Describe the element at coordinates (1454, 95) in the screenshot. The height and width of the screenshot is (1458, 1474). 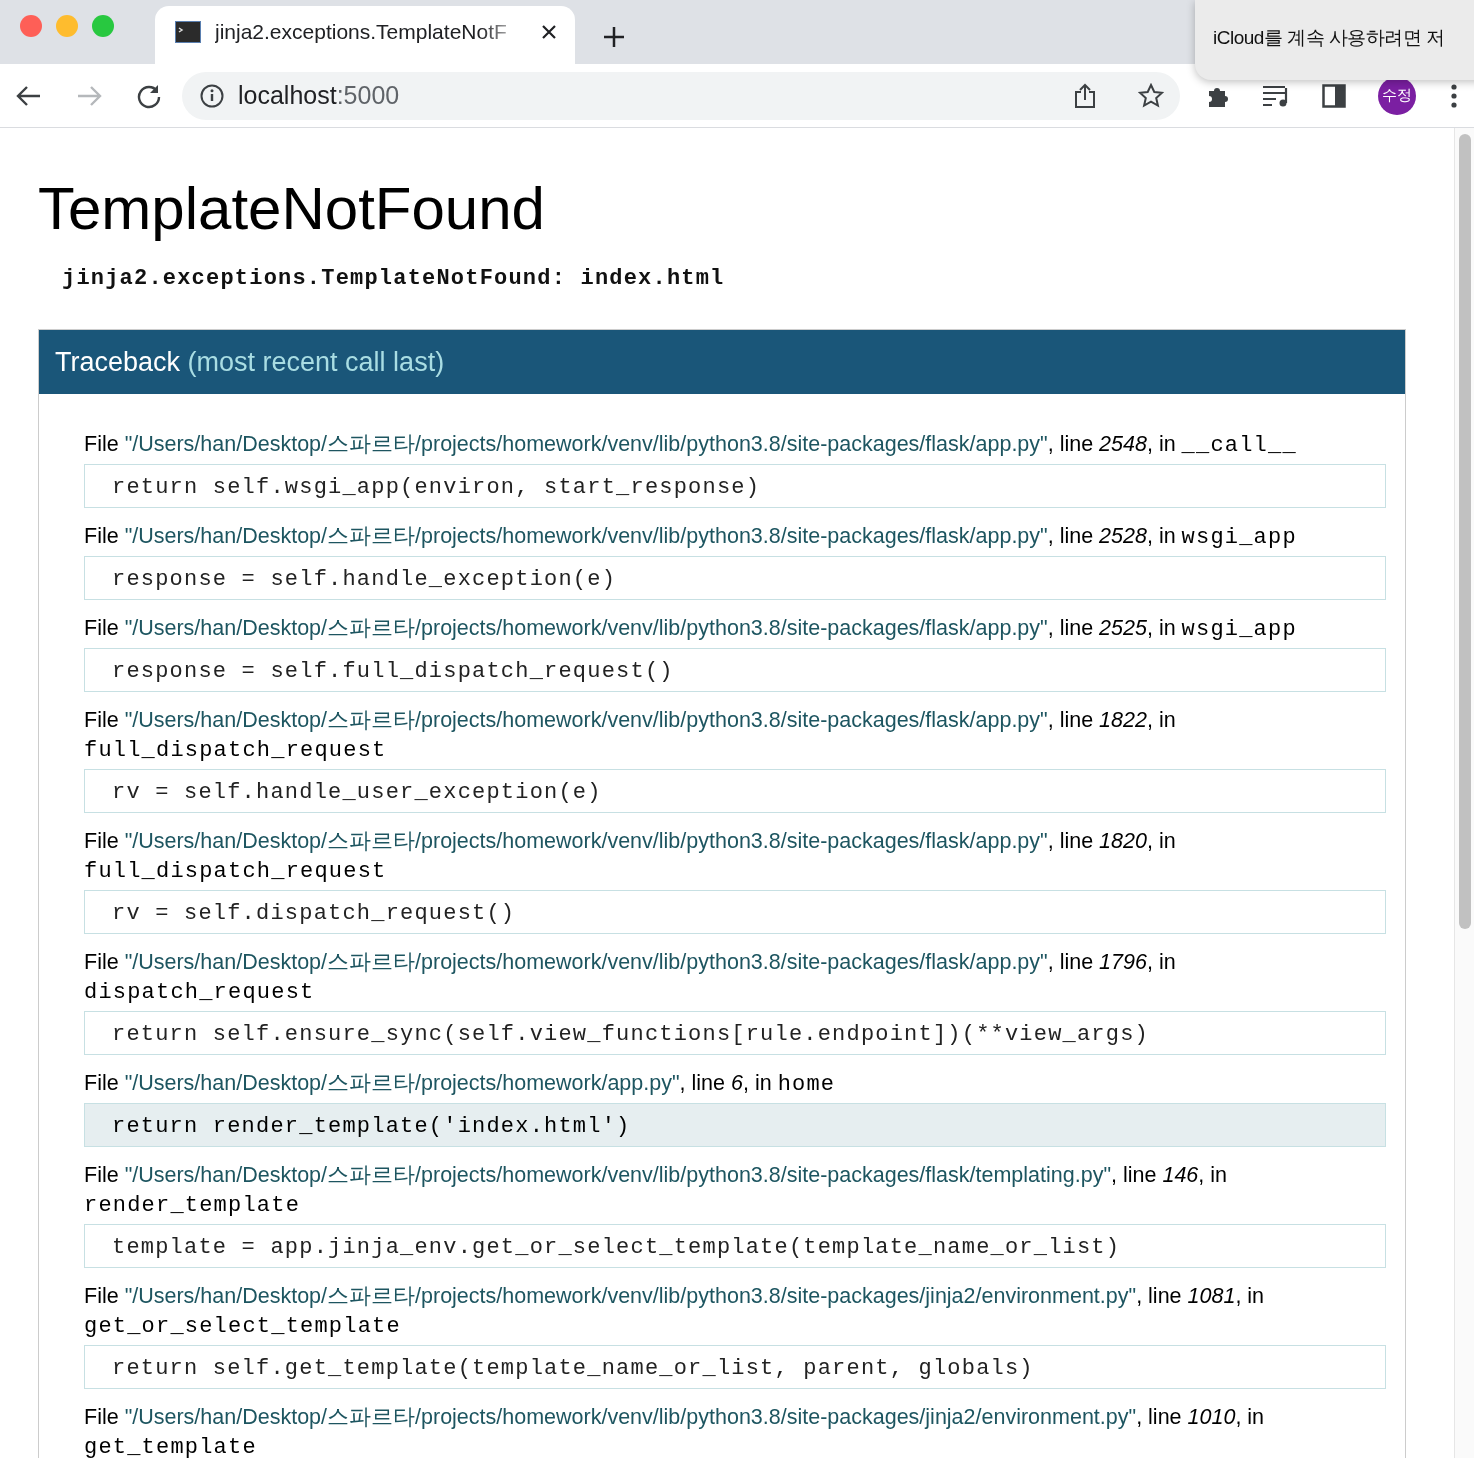
I see `more-icon` at that location.